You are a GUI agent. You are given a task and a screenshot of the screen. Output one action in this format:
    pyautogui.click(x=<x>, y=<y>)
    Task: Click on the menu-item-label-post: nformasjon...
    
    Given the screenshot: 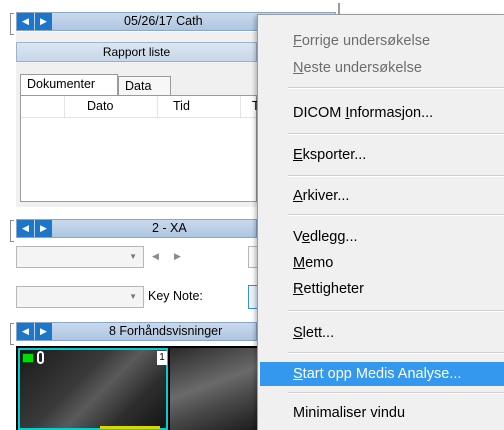 What is the action you would take?
    pyautogui.click(x=391, y=113)
    